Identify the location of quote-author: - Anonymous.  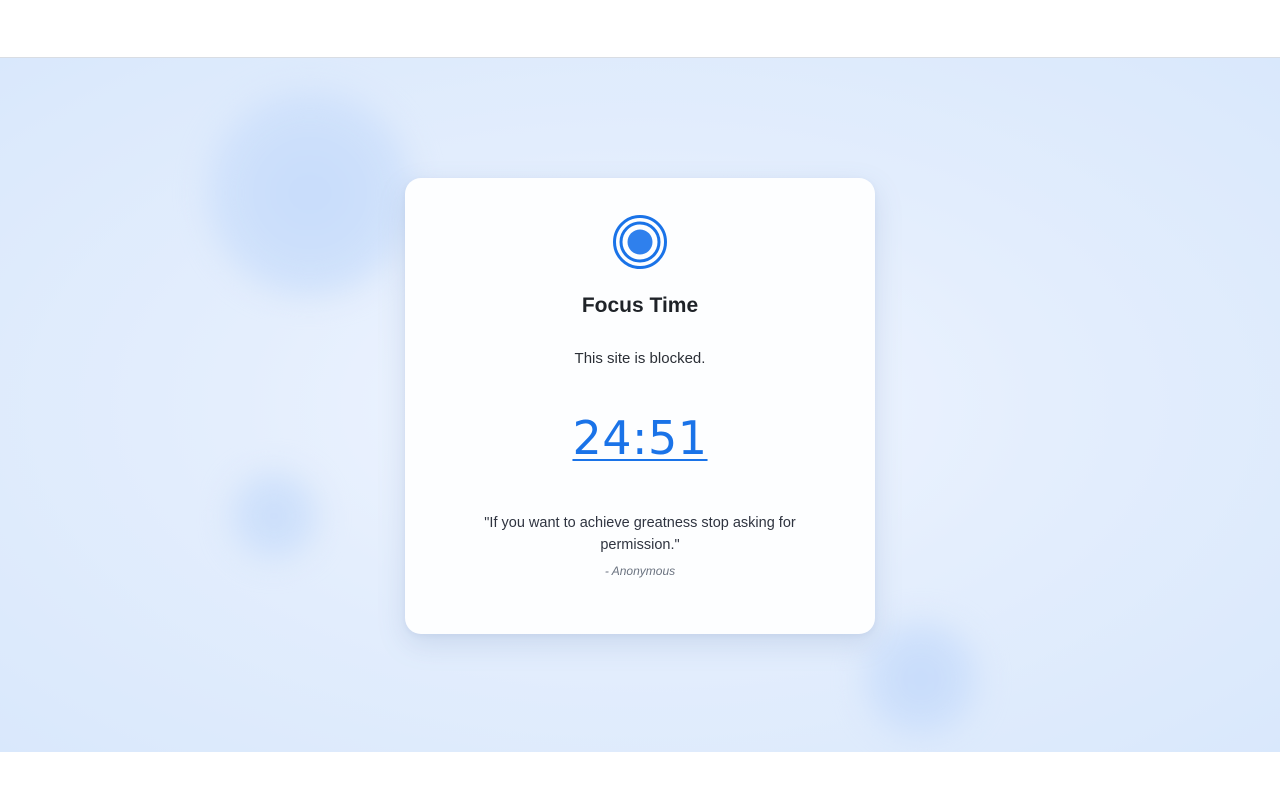
(640, 571).